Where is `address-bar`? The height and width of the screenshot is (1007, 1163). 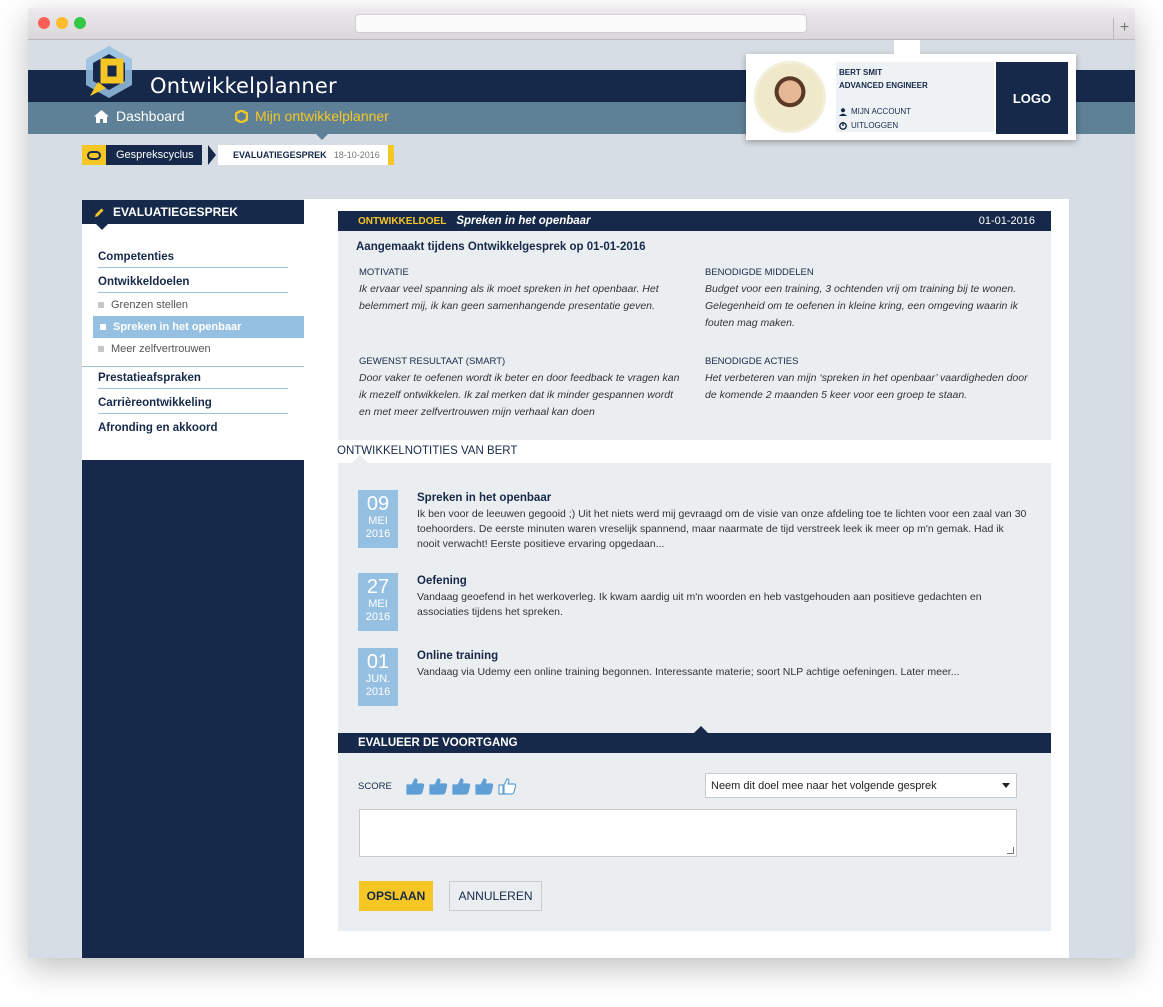
address-bar is located at coordinates (581, 23).